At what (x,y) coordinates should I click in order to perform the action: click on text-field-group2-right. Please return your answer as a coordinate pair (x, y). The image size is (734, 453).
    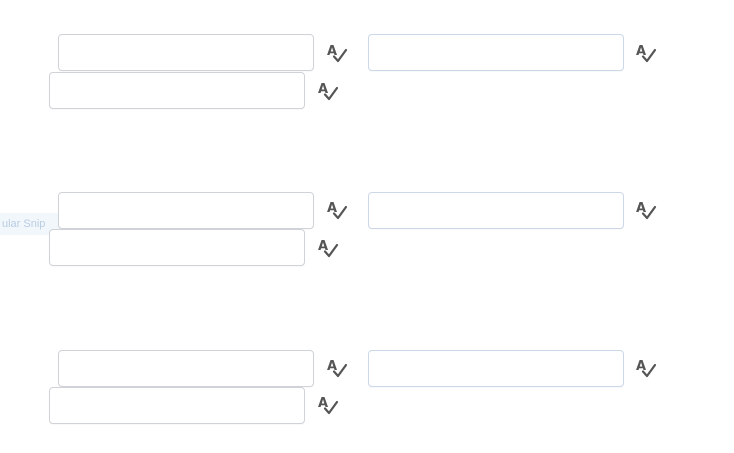
    Looking at the image, I should click on (496, 210).